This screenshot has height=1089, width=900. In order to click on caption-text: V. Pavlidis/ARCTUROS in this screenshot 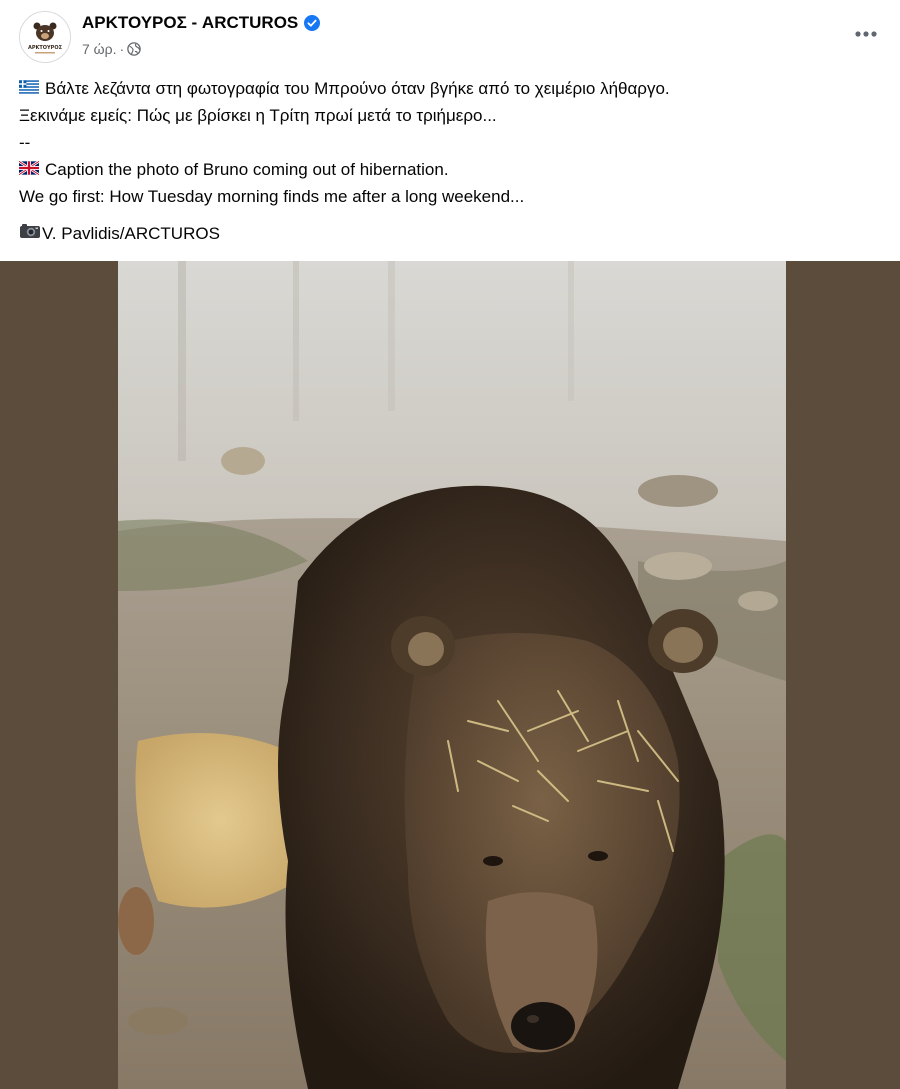, I will do `click(131, 233)`.